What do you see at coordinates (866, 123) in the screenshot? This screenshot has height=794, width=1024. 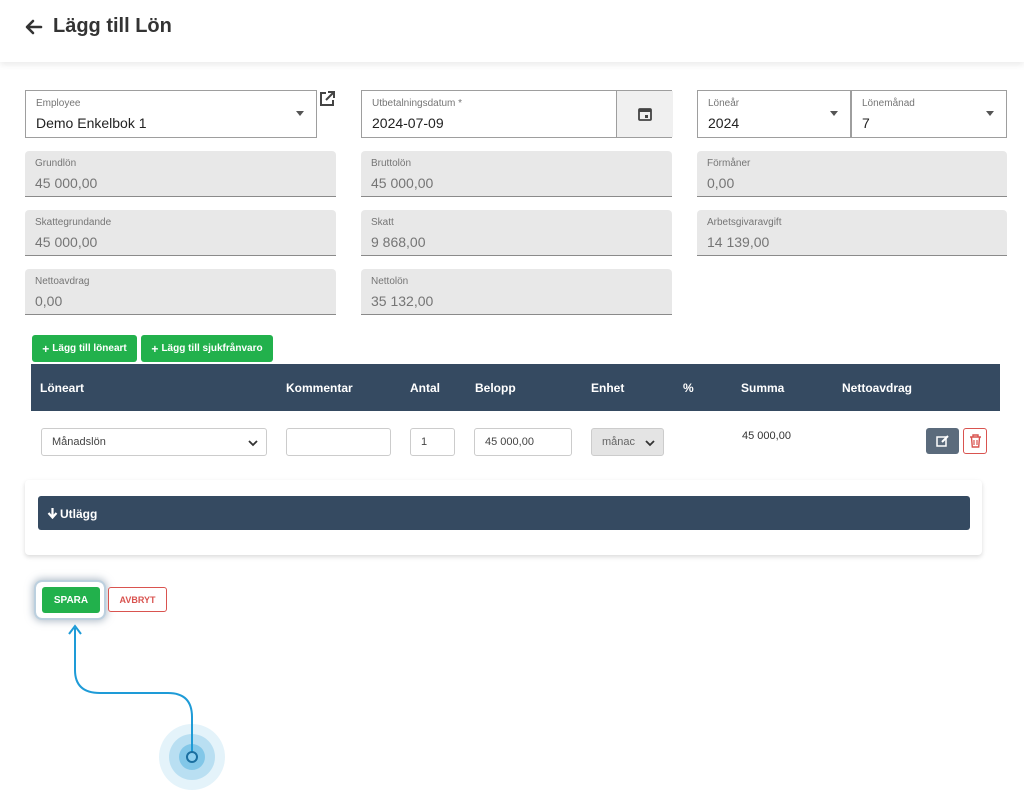 I see `salary-month-value: 7` at bounding box center [866, 123].